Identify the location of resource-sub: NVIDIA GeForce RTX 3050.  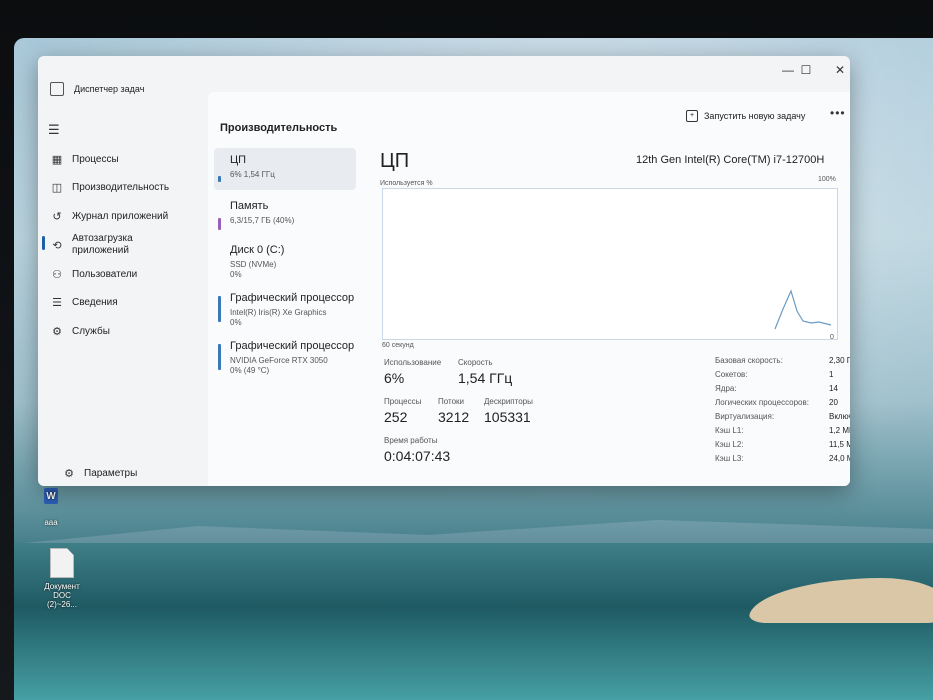
(279, 360).